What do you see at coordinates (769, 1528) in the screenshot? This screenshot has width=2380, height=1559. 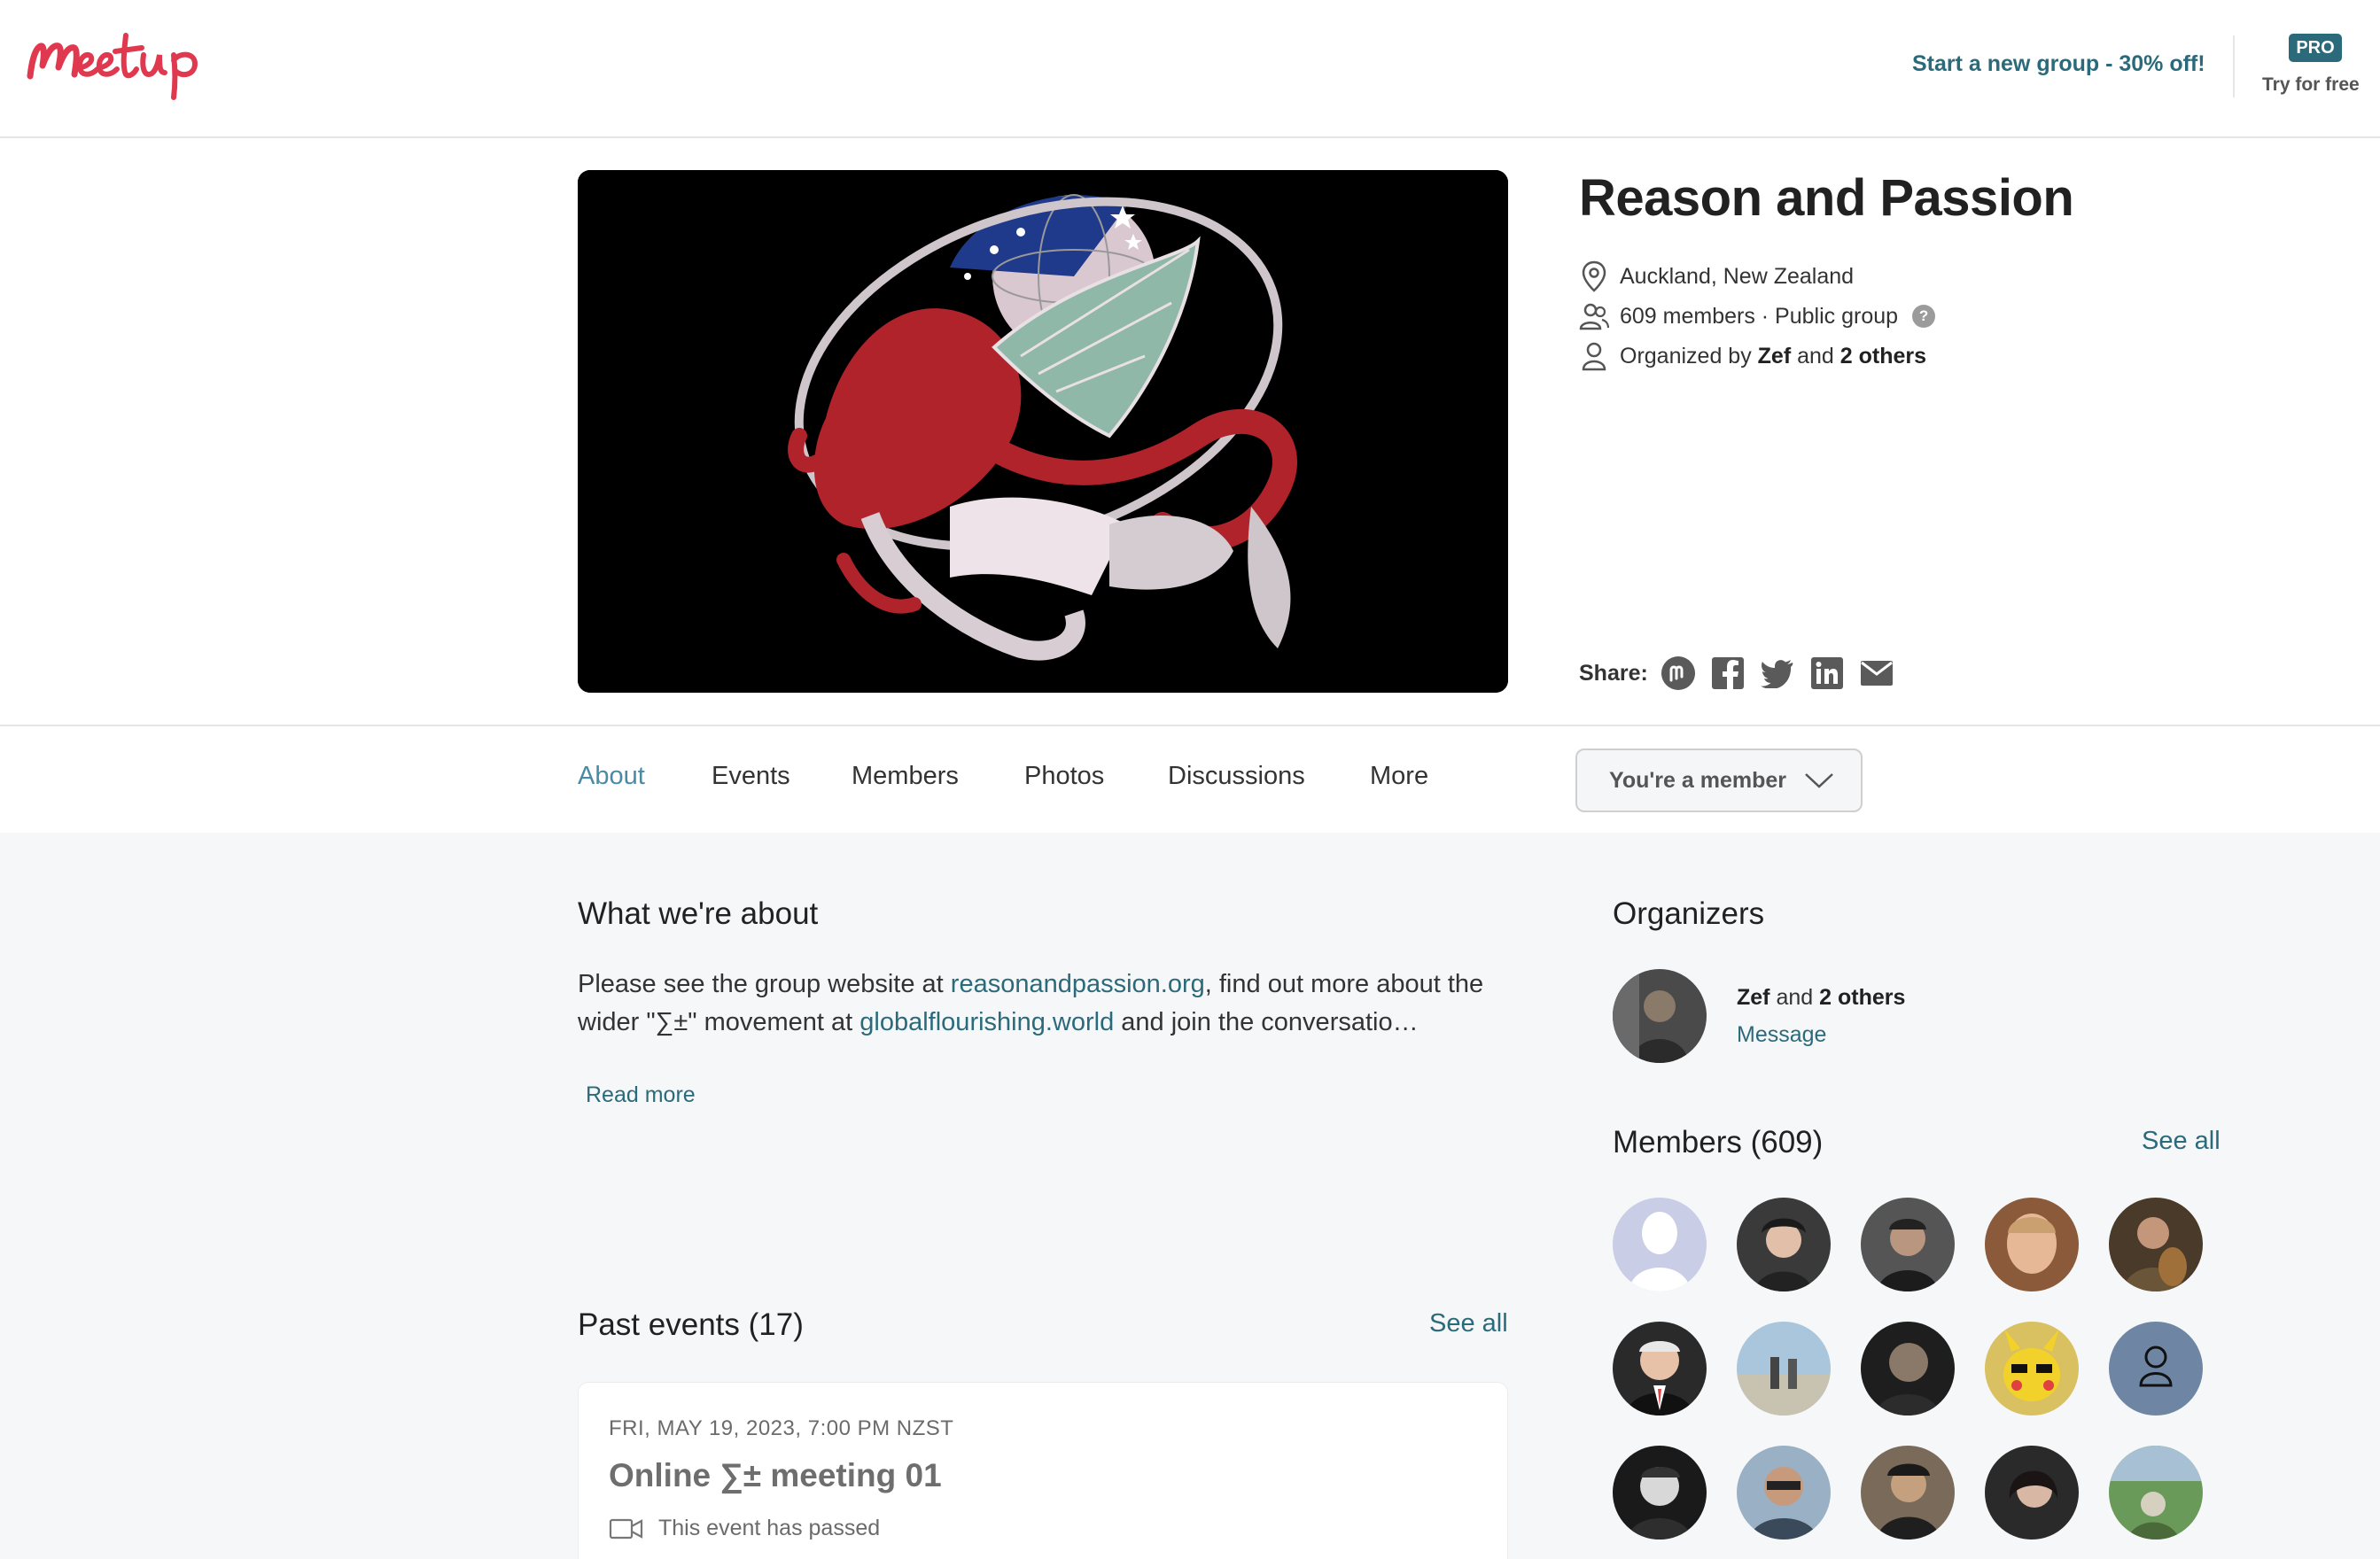 I see `event-status-text: This event has passed` at bounding box center [769, 1528].